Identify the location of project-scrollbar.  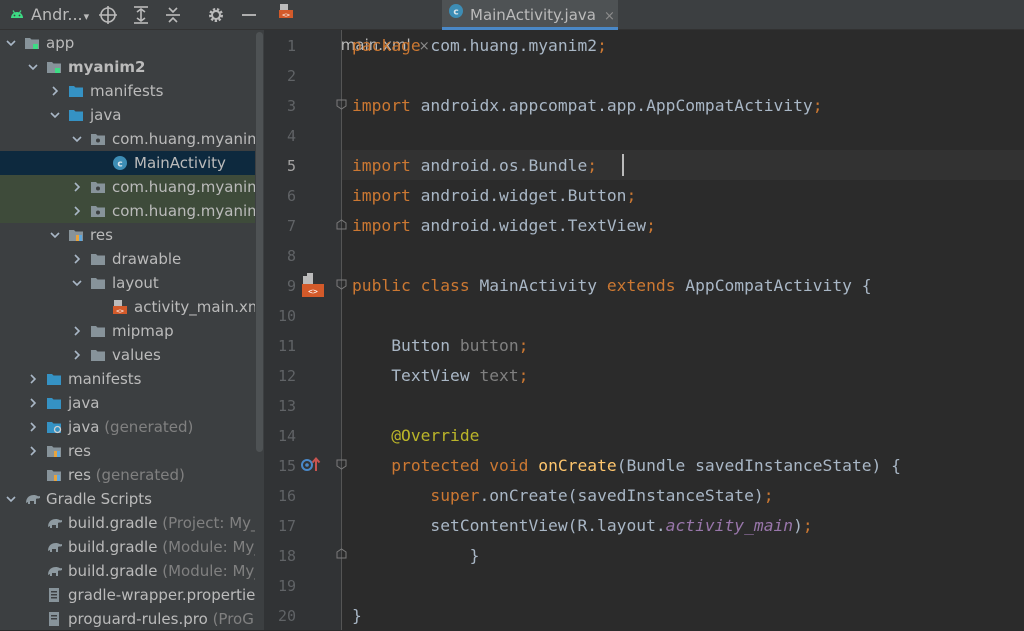
(259, 330).